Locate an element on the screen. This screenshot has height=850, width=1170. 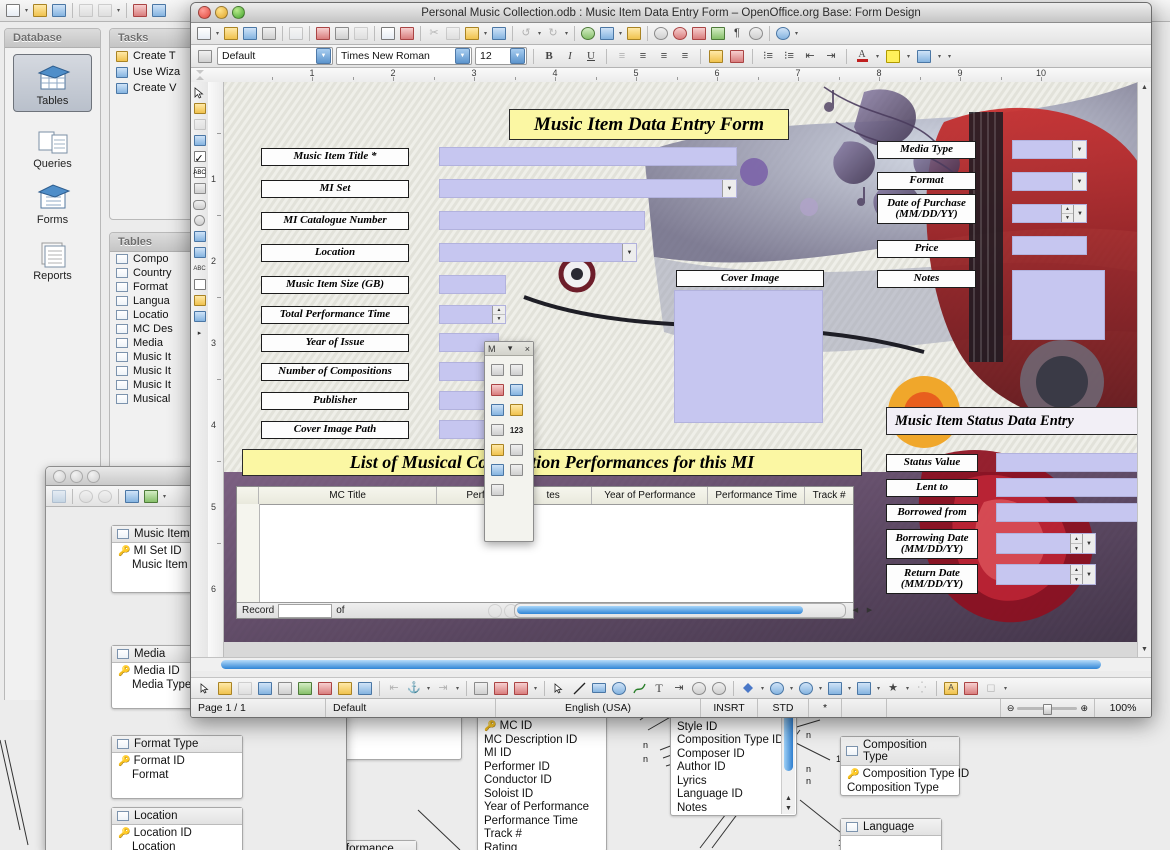
hyperlink-icon is located at coordinates (588, 34).